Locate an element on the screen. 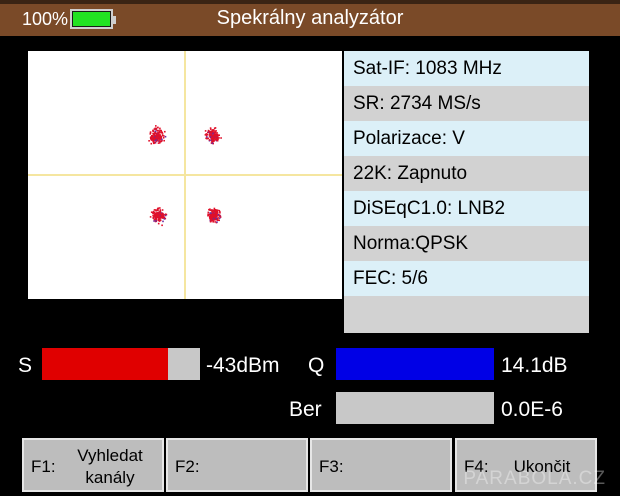  info-sat-if: Sat-IF: 1083 MHz is located at coordinates (466, 68).